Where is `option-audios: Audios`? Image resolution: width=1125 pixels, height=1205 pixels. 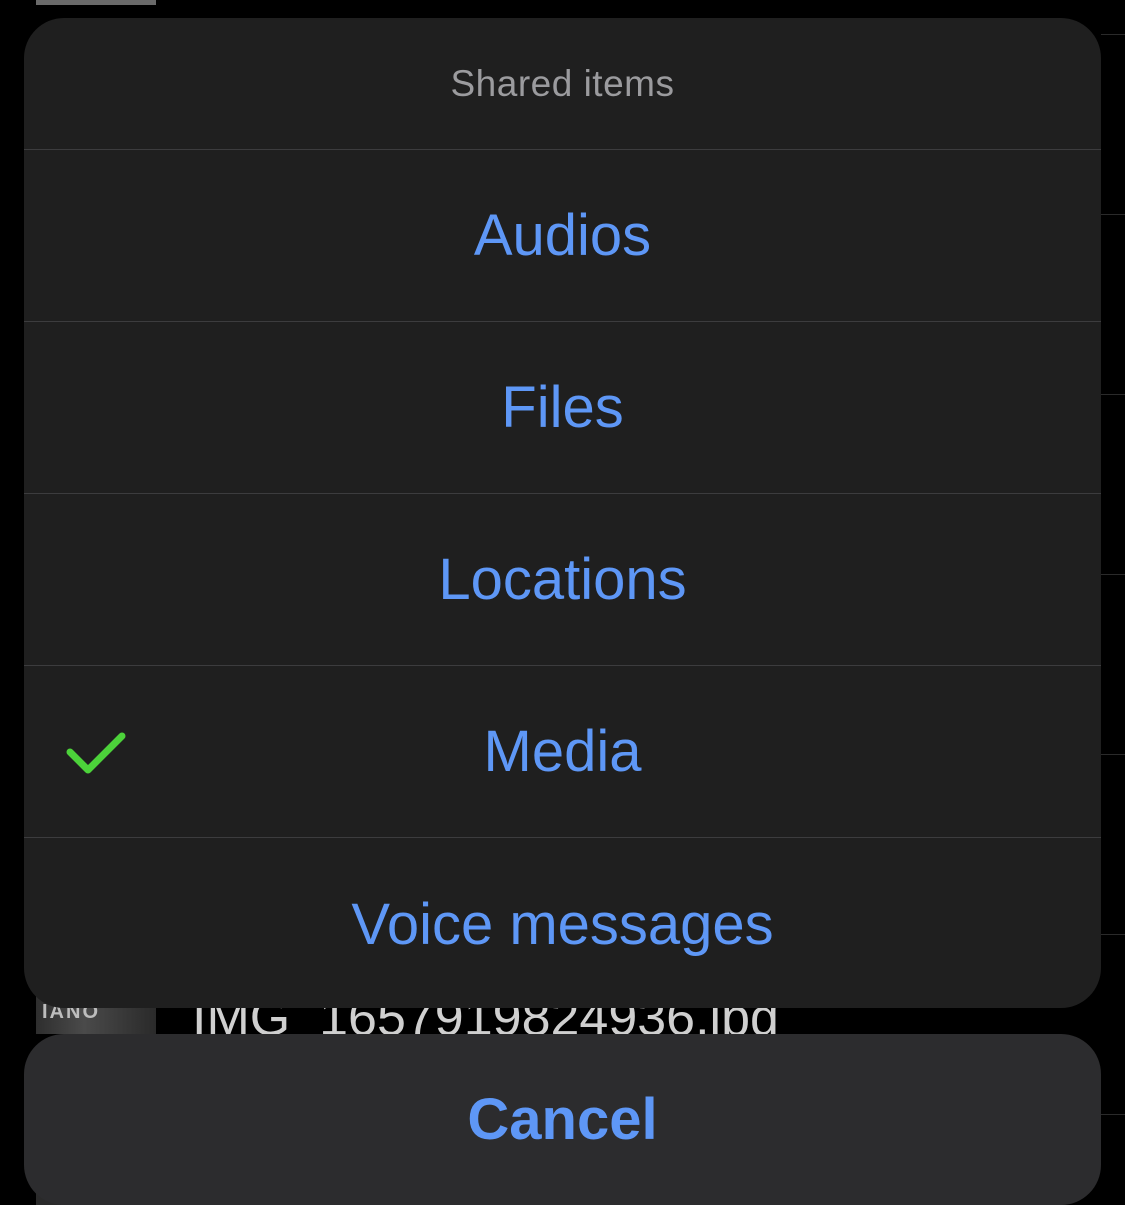
option-audios: Audios is located at coordinates (562, 236).